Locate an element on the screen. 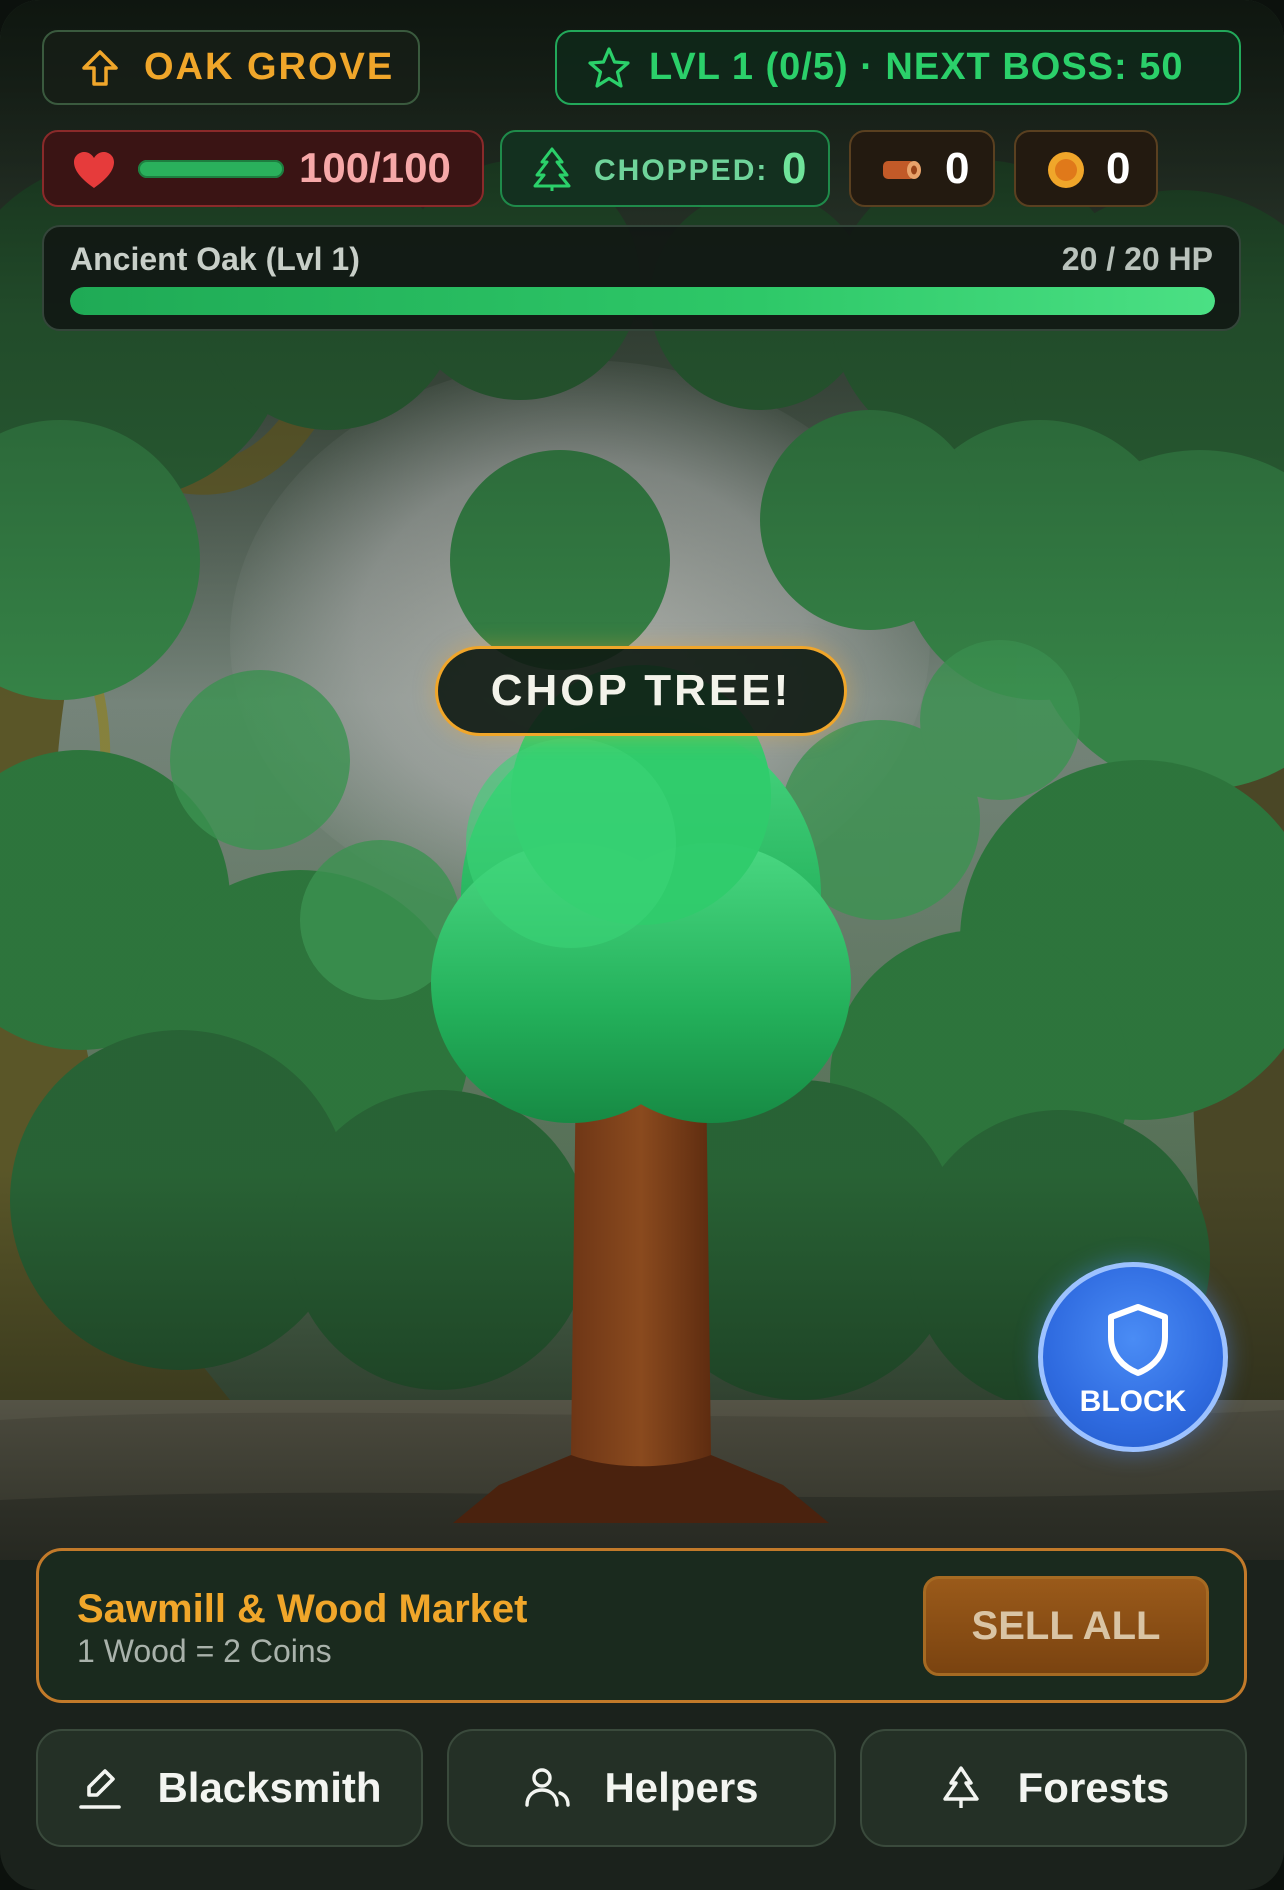 This screenshot has width=1284, height=1890. nav-blacksmith-button: Blacksmith is located at coordinates (229, 1788).